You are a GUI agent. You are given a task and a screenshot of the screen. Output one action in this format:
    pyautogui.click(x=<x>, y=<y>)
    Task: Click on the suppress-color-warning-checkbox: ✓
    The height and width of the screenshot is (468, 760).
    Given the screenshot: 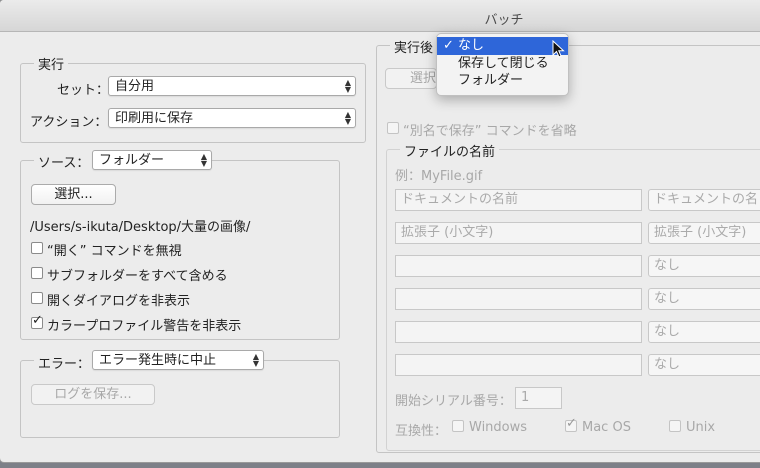 What is the action you would take?
    pyautogui.click(x=37, y=321)
    